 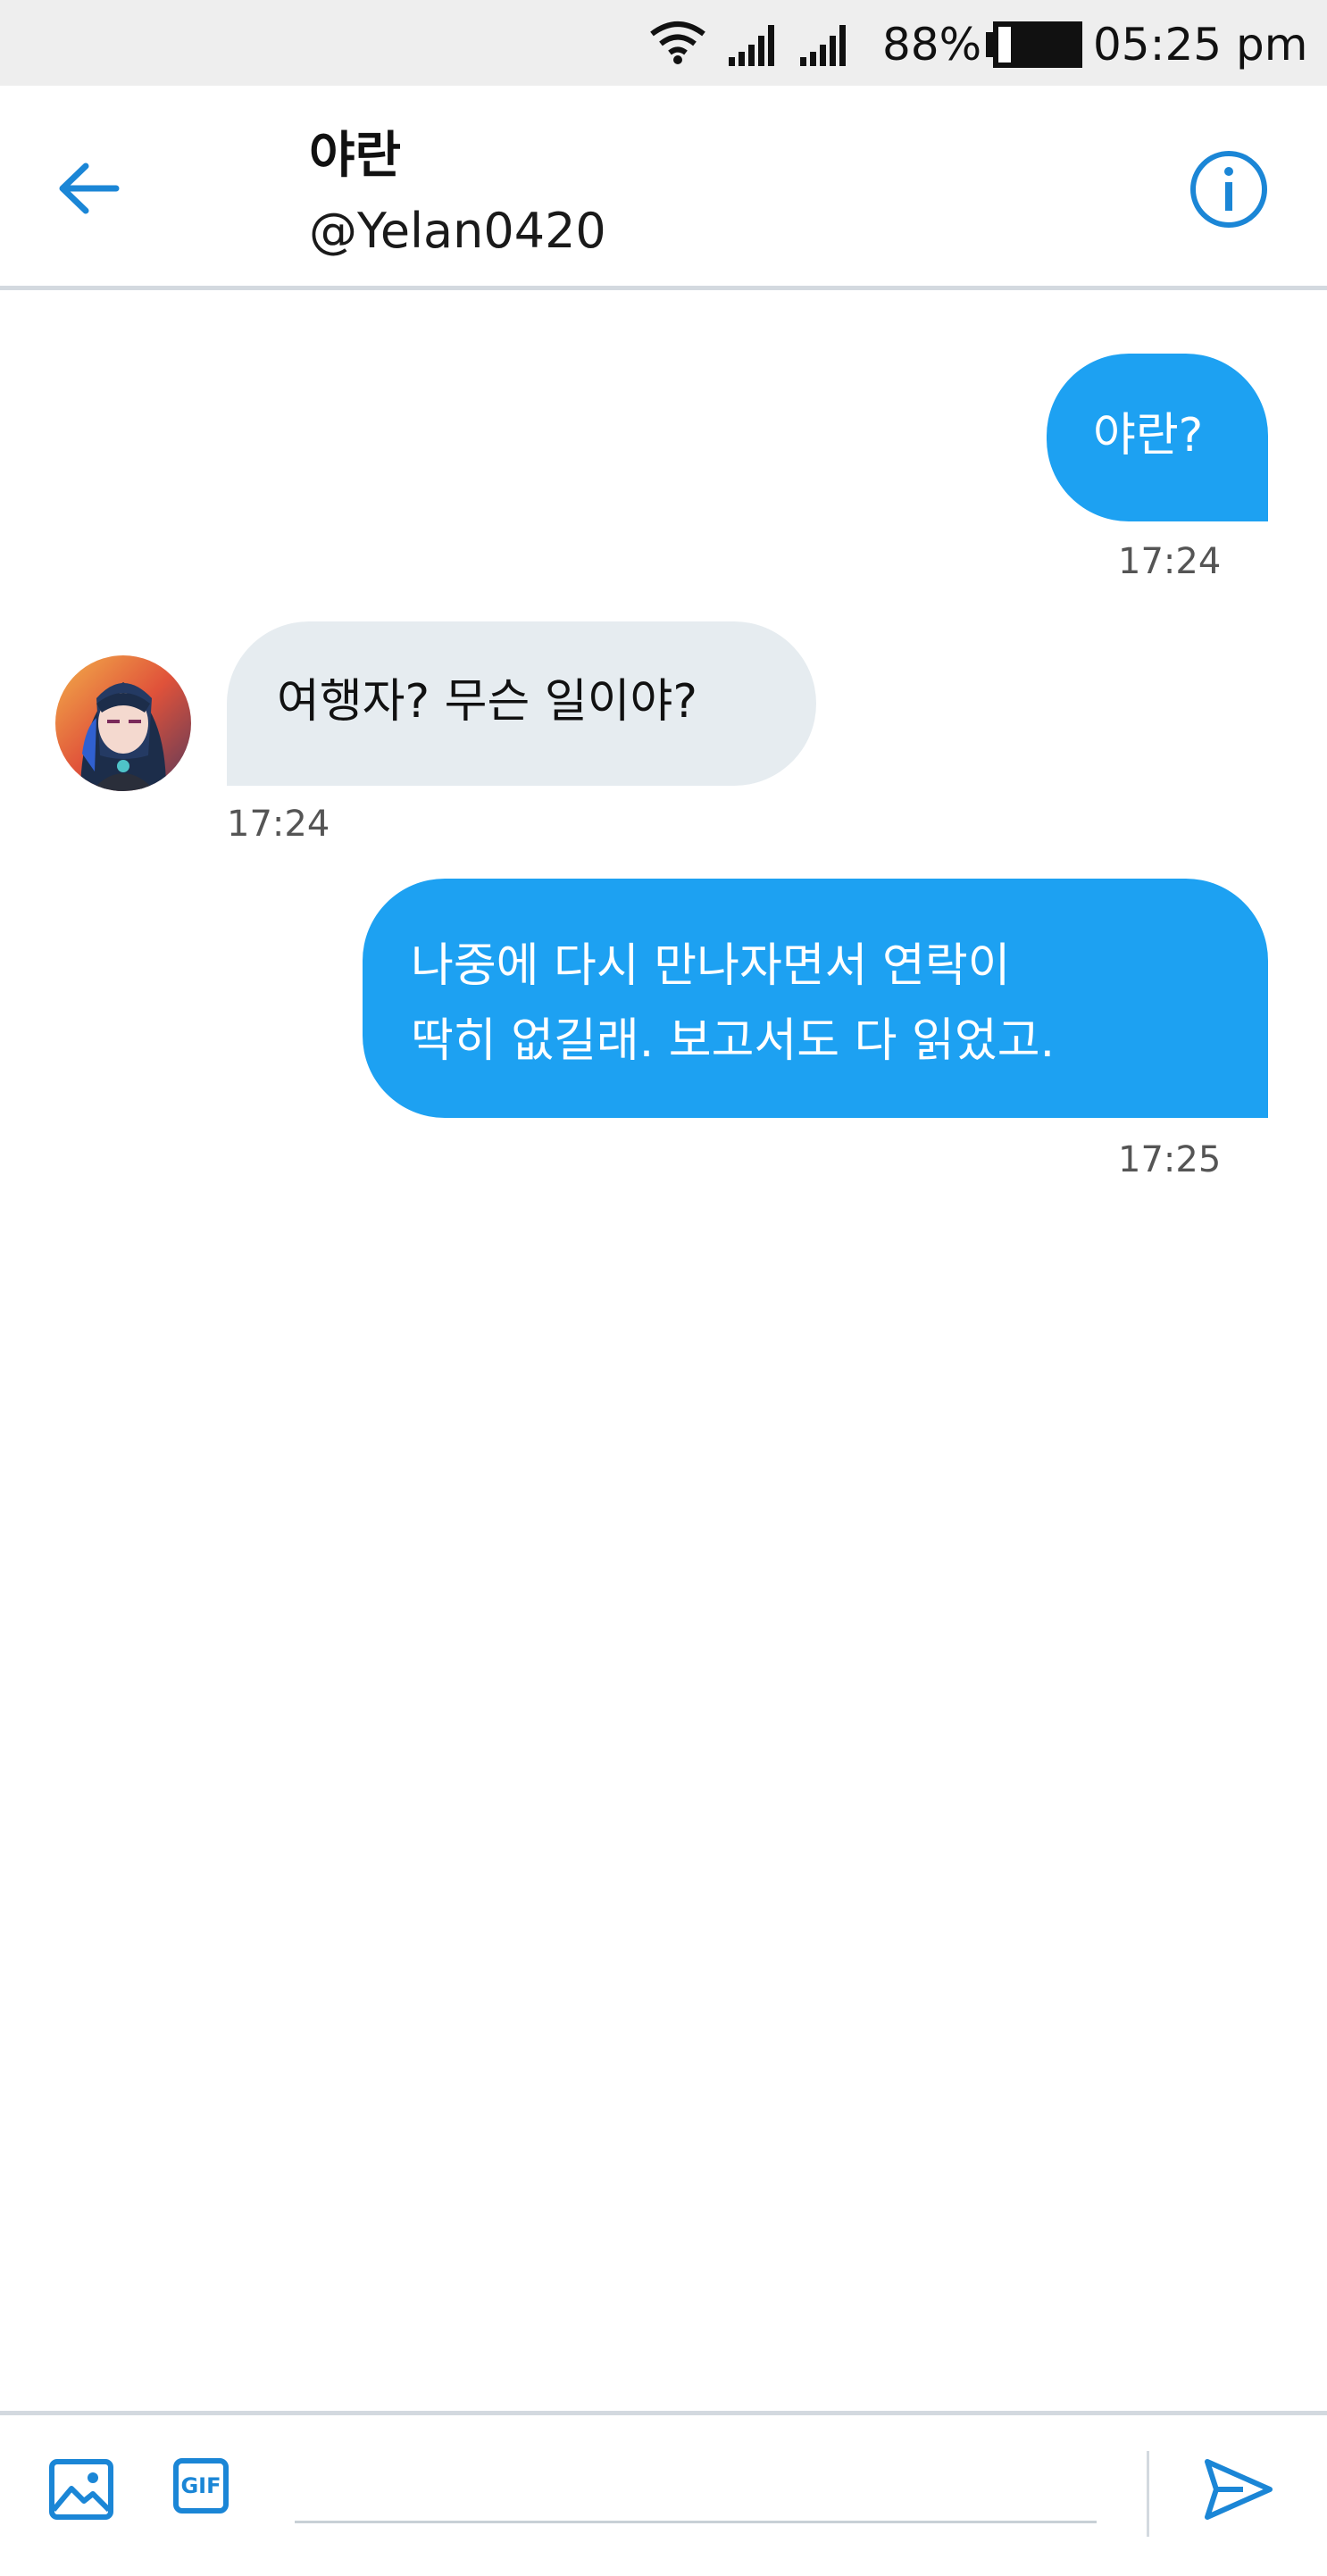 I want to click on image-icon, so click(x=81, y=2489).